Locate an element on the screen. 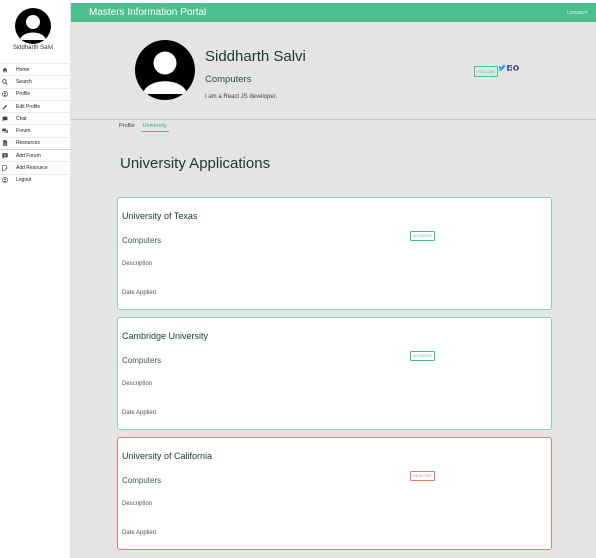  sidebar-item-label: Logout is located at coordinates (24, 180).